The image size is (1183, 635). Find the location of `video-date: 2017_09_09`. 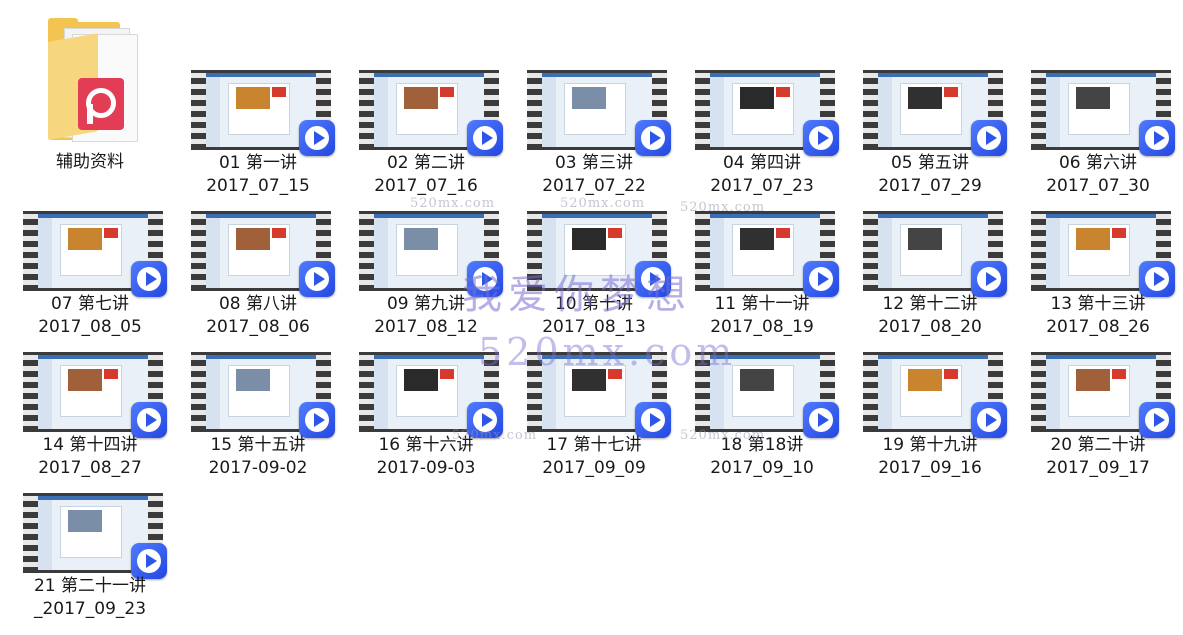

video-date: 2017_09_09 is located at coordinates (594, 468).